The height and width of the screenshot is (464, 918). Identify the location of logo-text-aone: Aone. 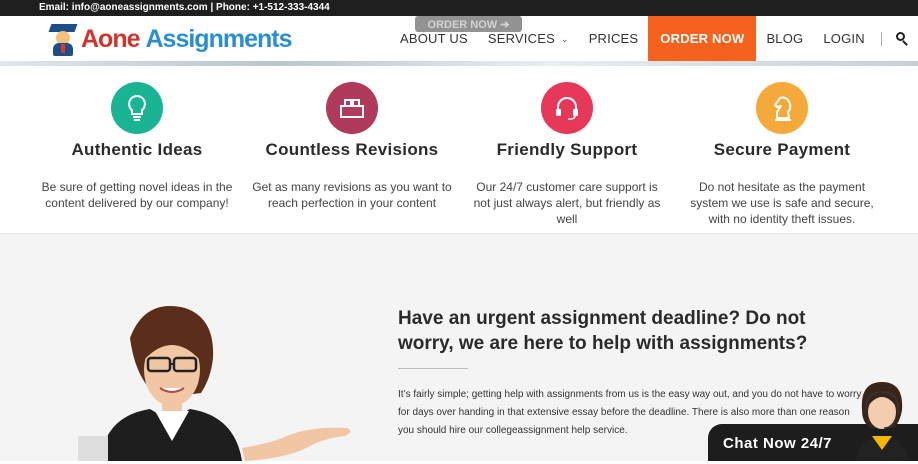
(110, 38).